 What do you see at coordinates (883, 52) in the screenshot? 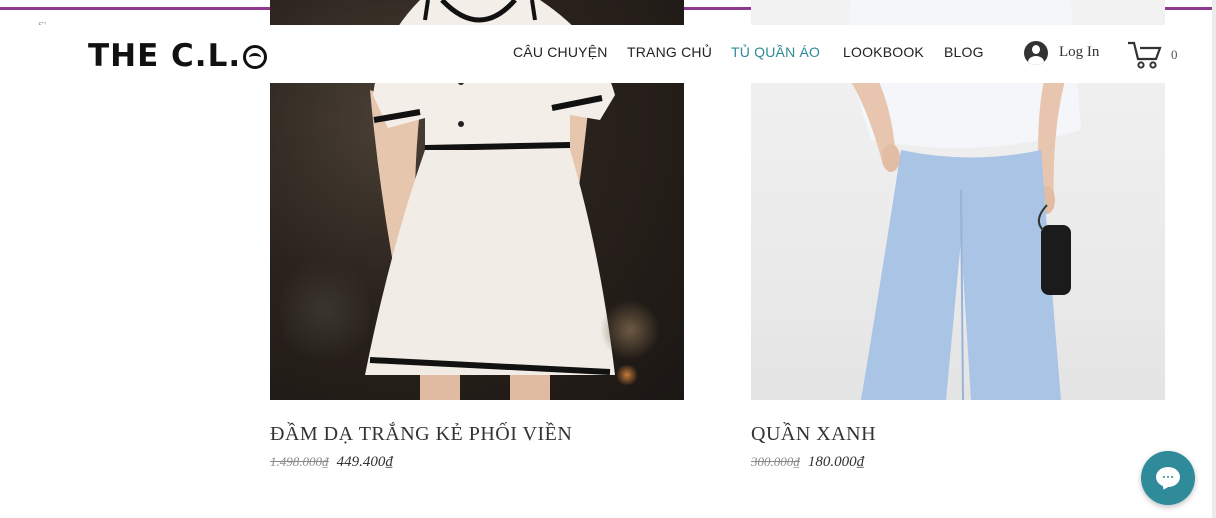
I see `nav-item-lookbook: LOOKBOOK` at bounding box center [883, 52].